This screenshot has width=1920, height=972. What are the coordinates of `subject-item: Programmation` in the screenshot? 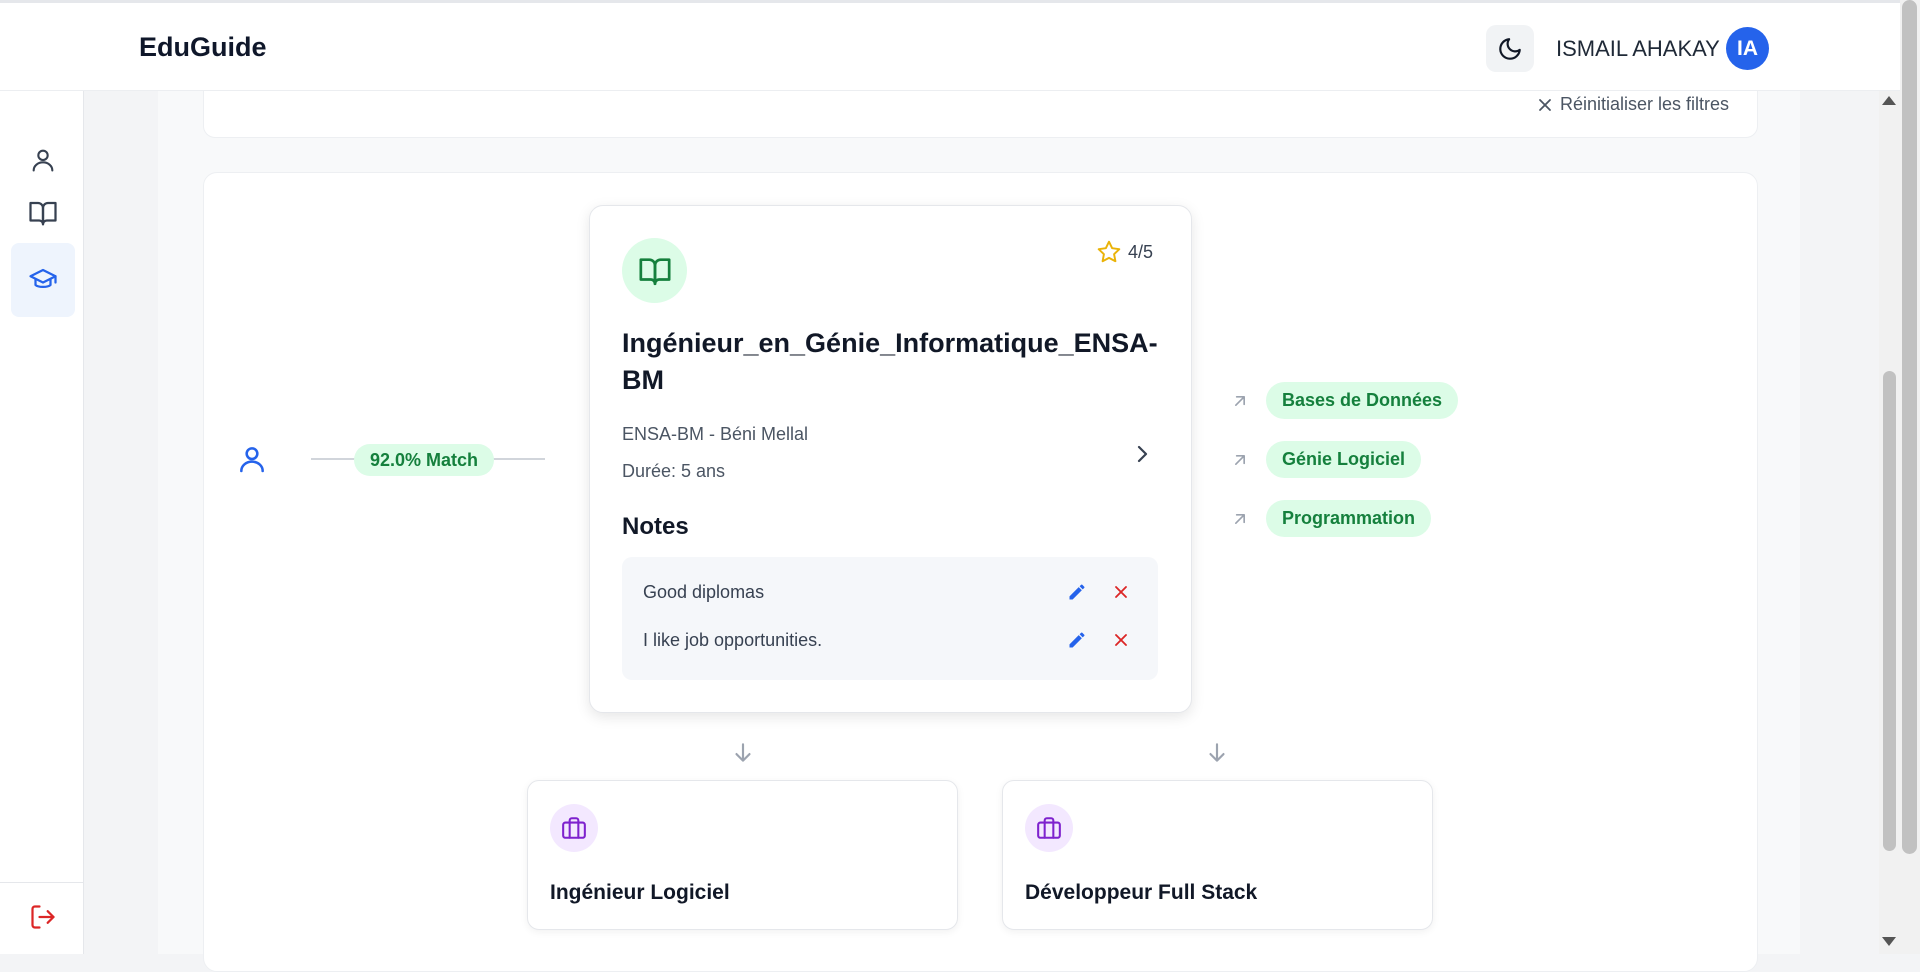 It's located at (1331, 518).